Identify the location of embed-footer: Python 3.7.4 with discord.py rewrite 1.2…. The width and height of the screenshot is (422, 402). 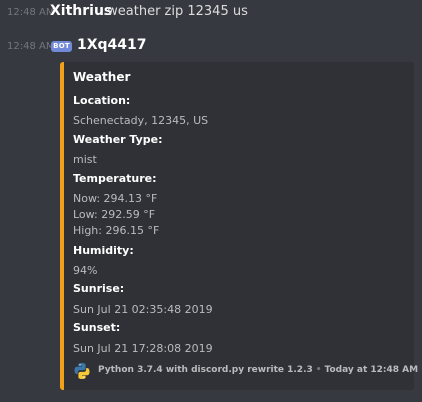
(245, 371).